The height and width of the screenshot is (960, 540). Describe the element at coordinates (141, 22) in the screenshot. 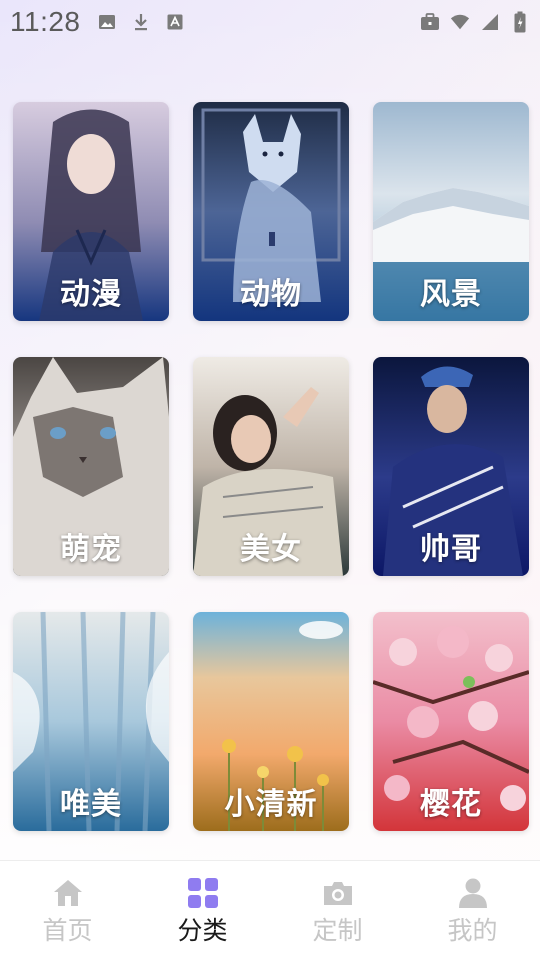

I see `download-icon` at that location.